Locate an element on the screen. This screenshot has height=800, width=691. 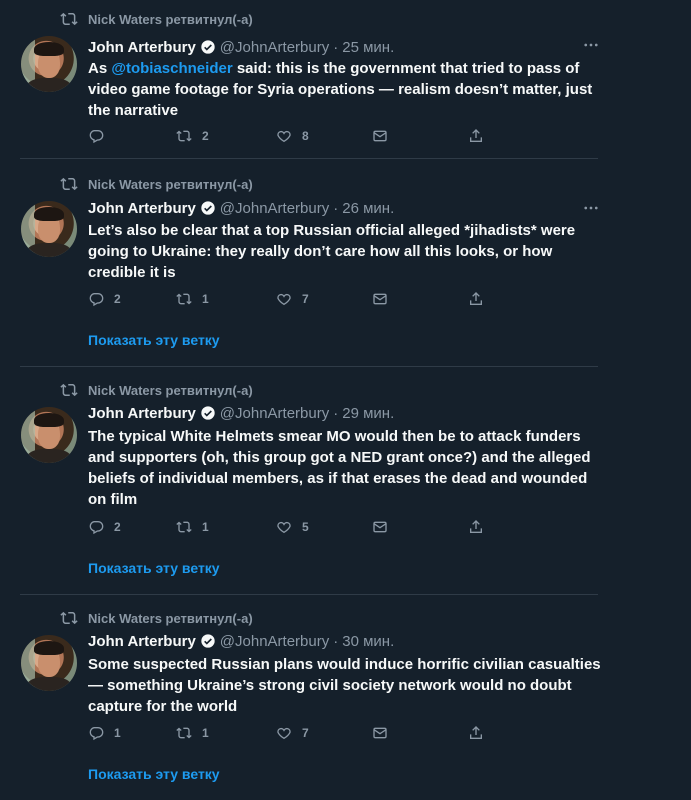
tweet-actions: 2 1 5 is located at coordinates (298, 529).